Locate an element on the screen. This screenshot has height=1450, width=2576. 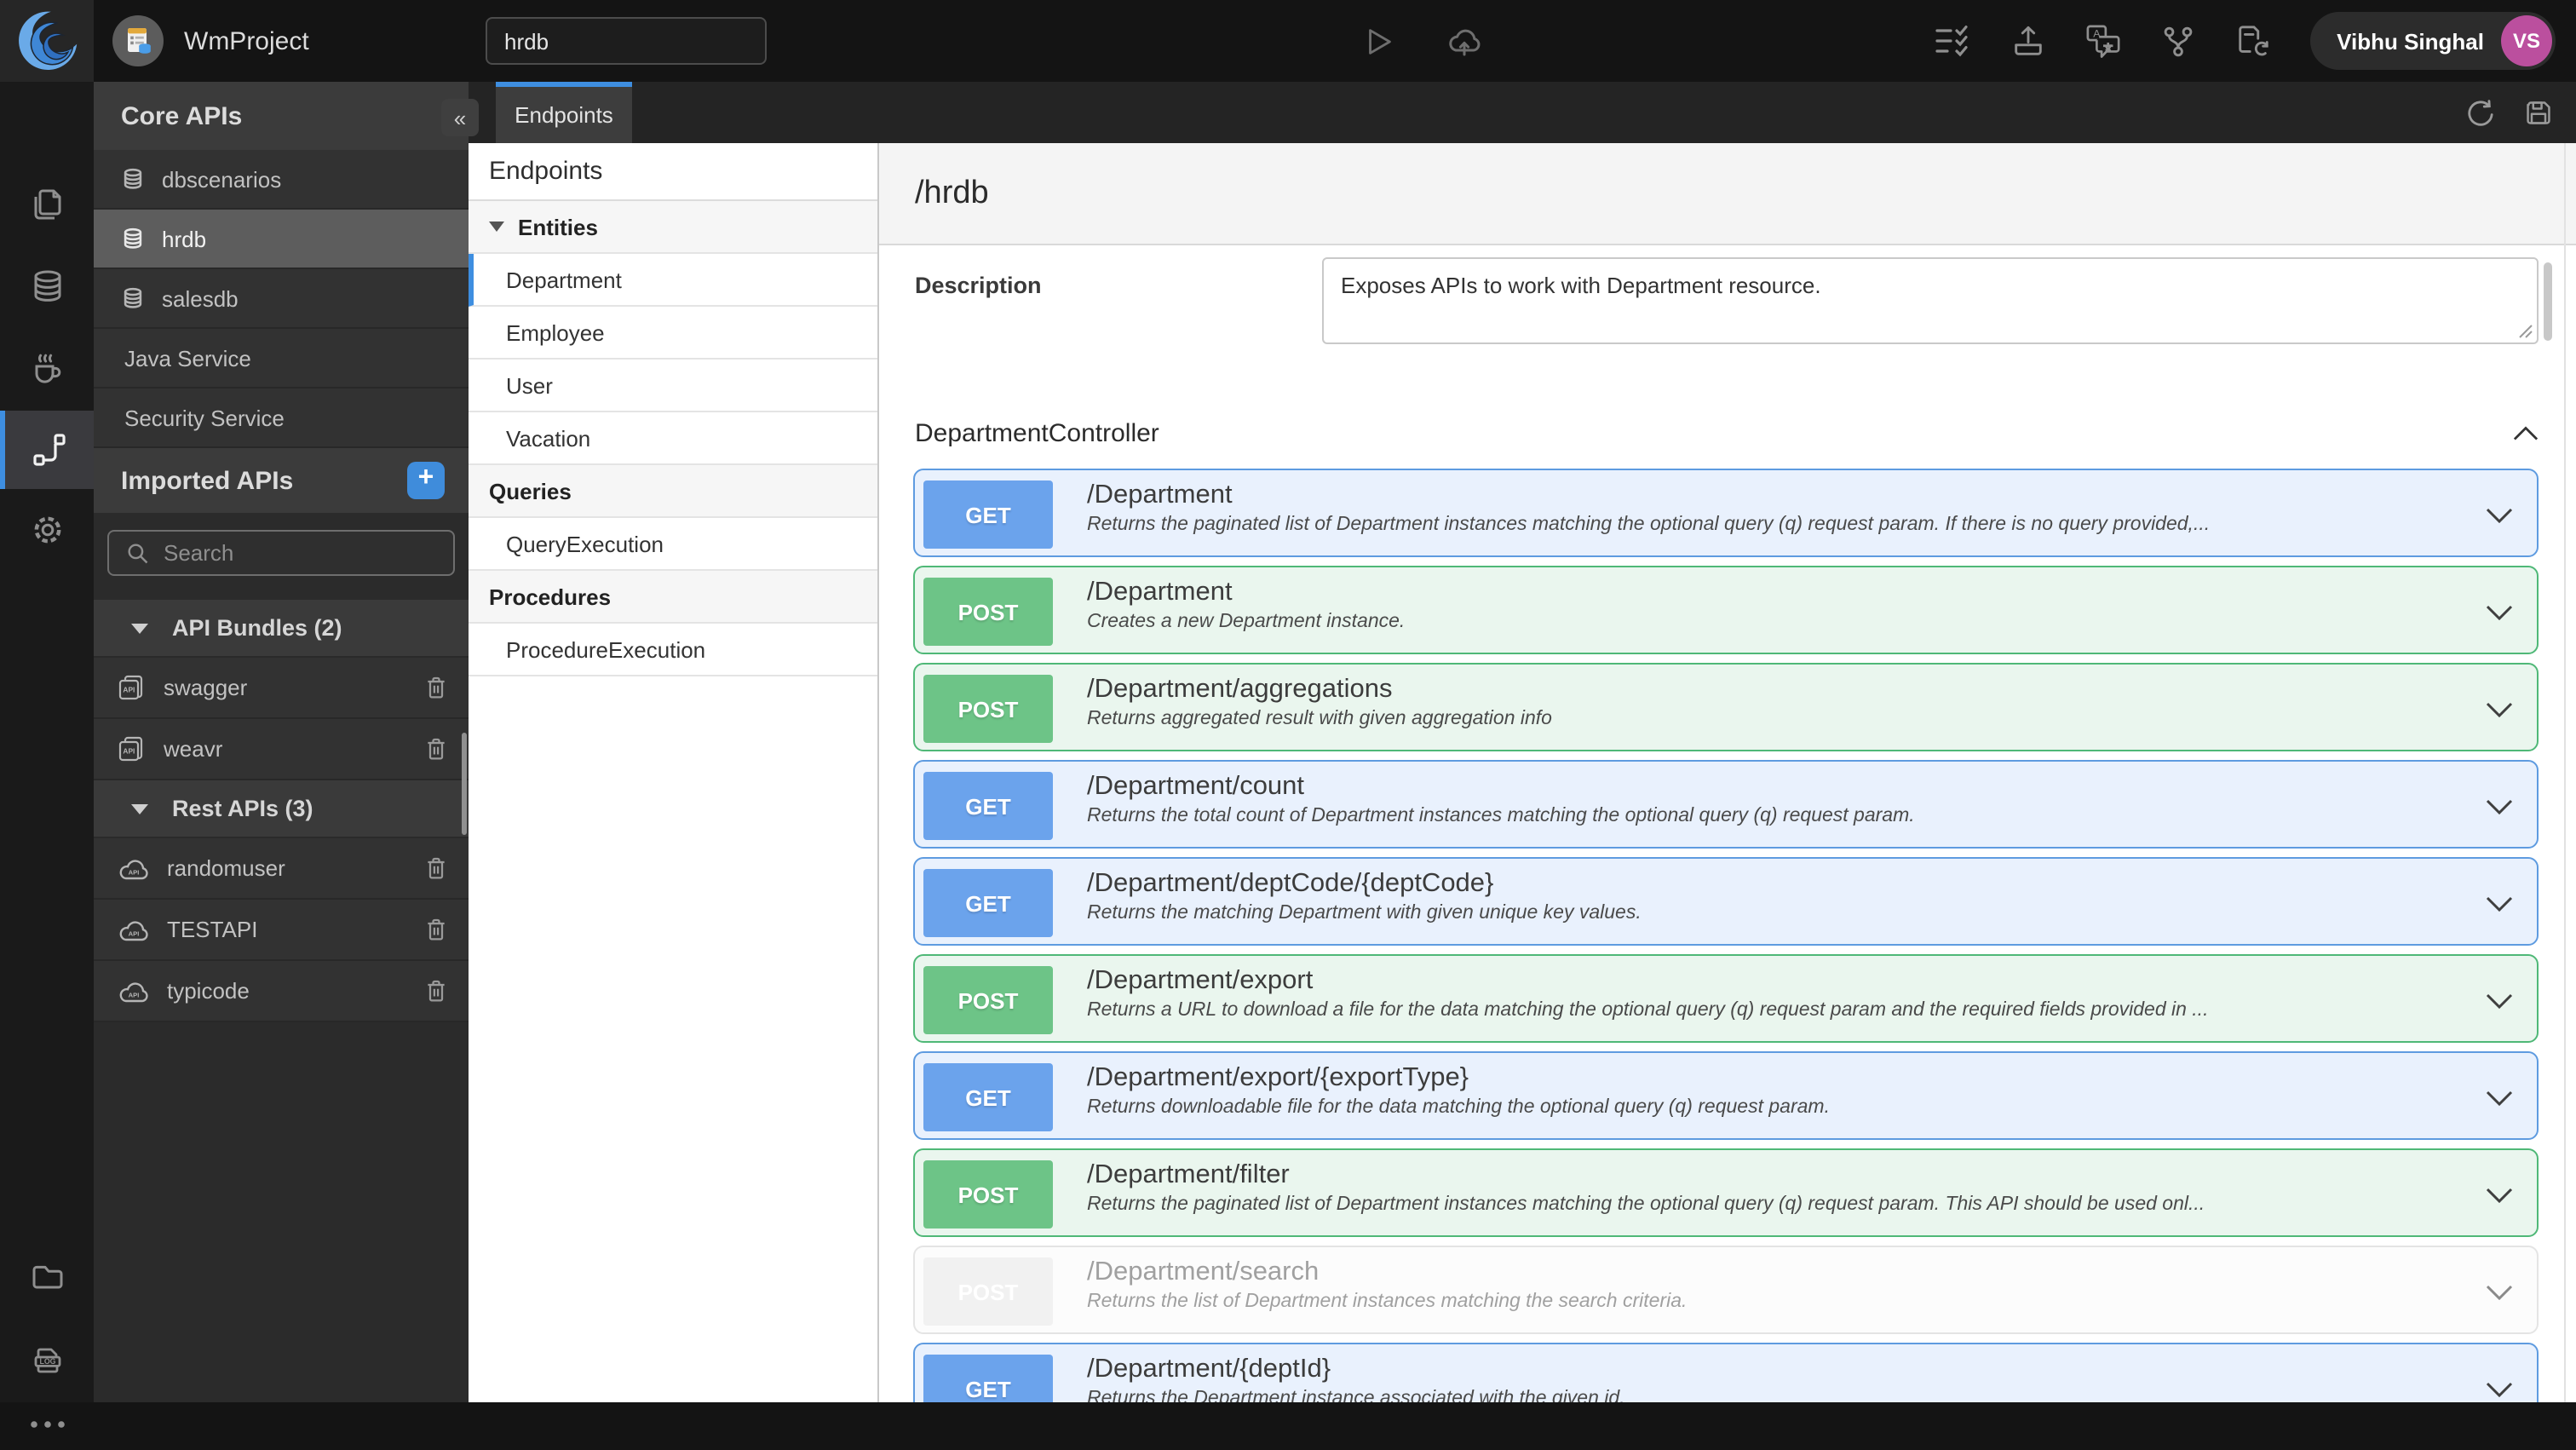
textarea-scrollbar is located at coordinates (2548, 301).